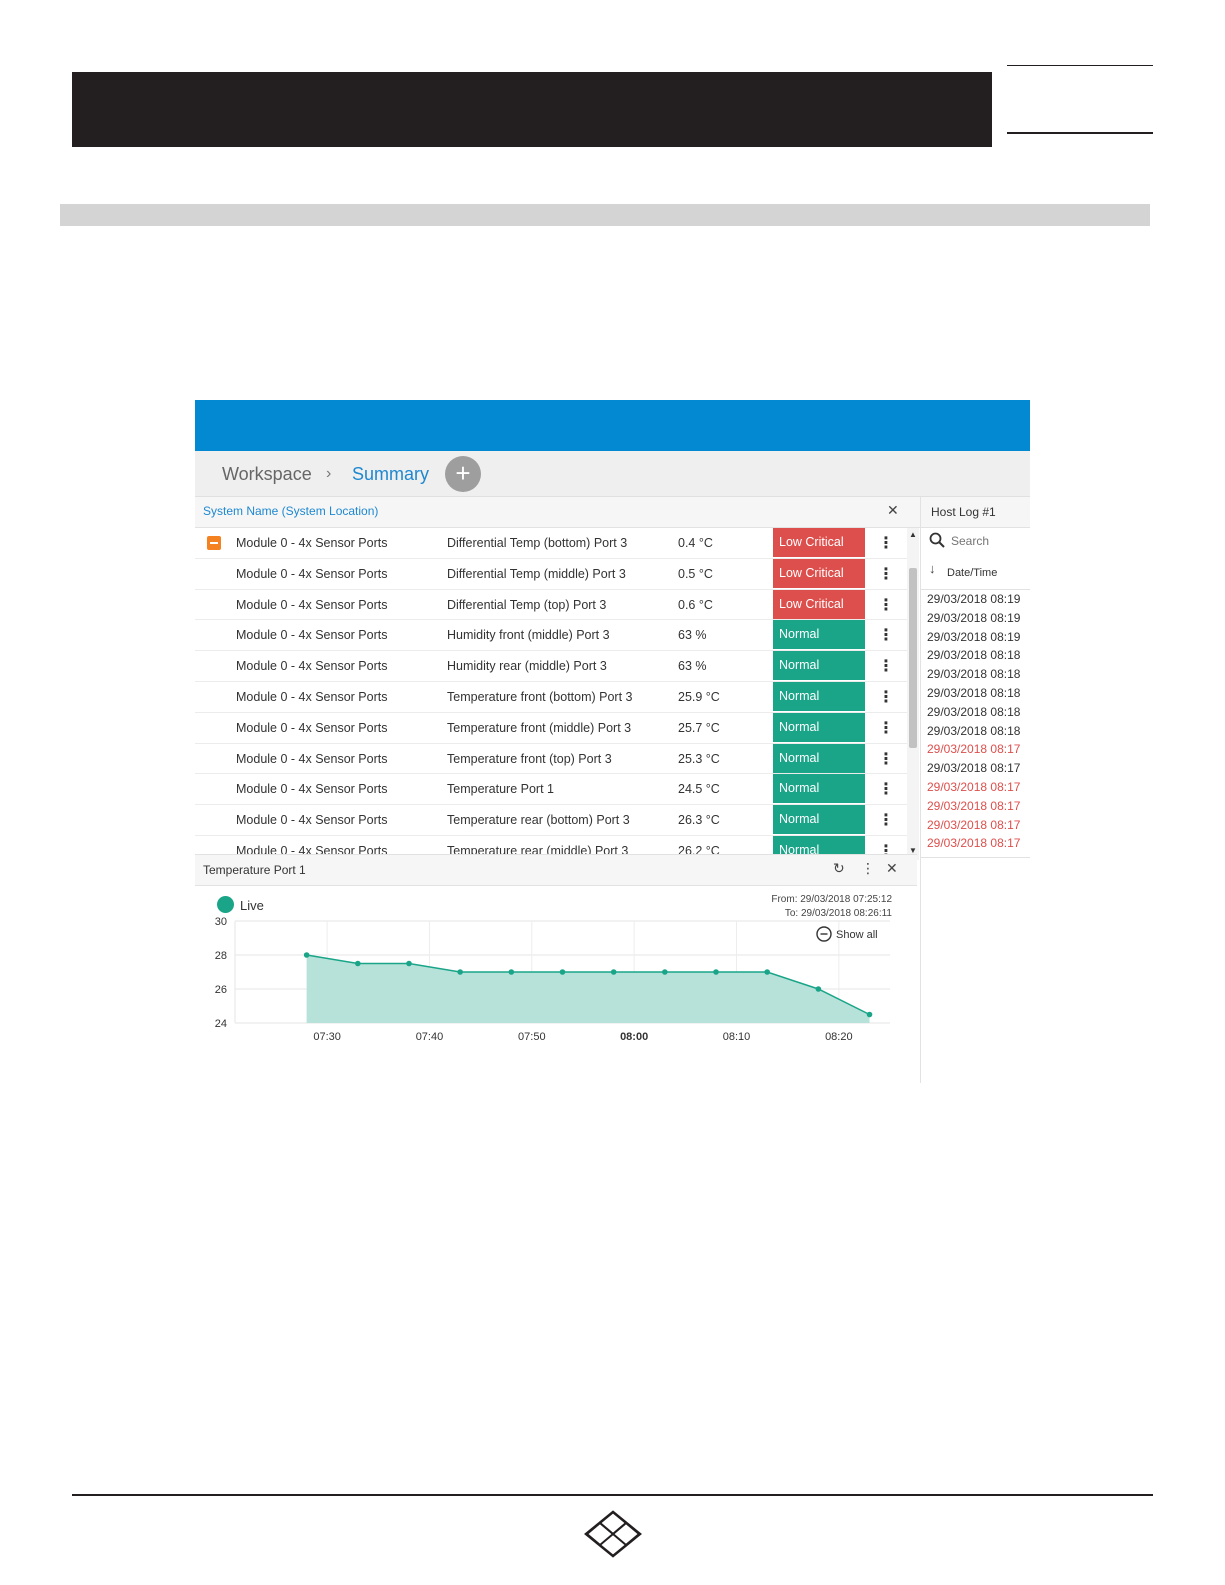  I want to click on scroll-thumb, so click(913, 658).